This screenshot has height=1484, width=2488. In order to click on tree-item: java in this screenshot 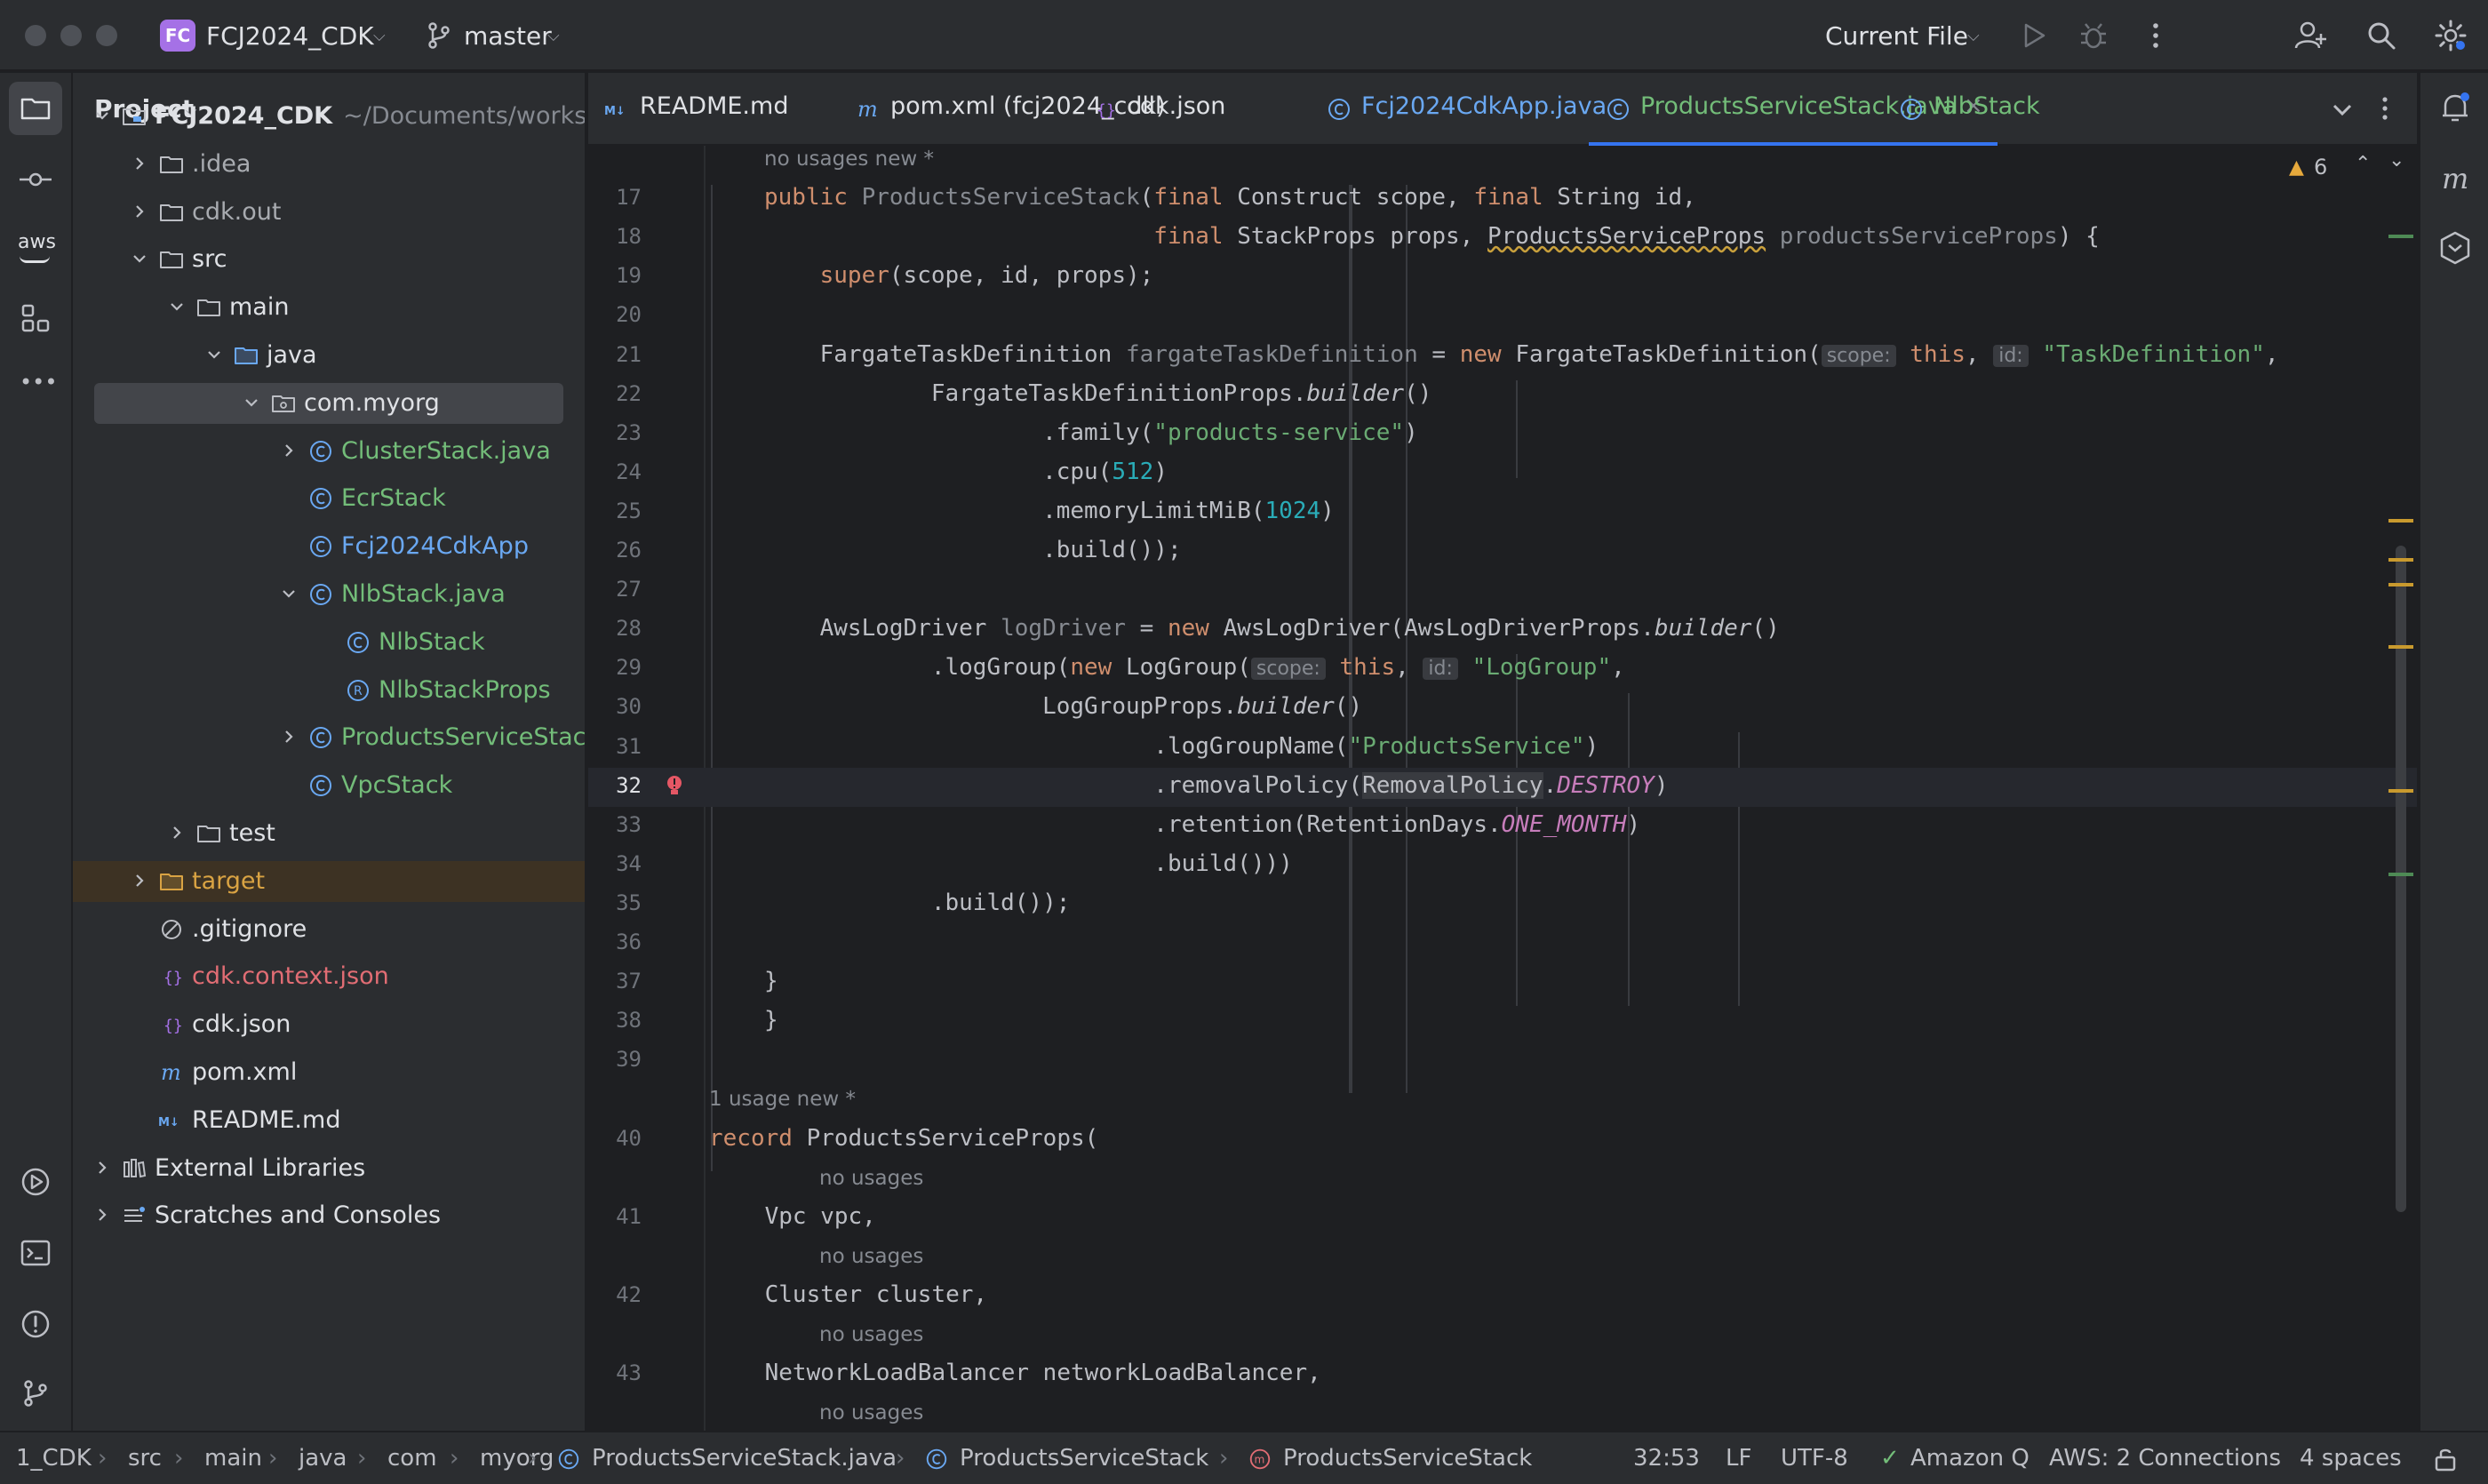, I will do `click(329, 355)`.